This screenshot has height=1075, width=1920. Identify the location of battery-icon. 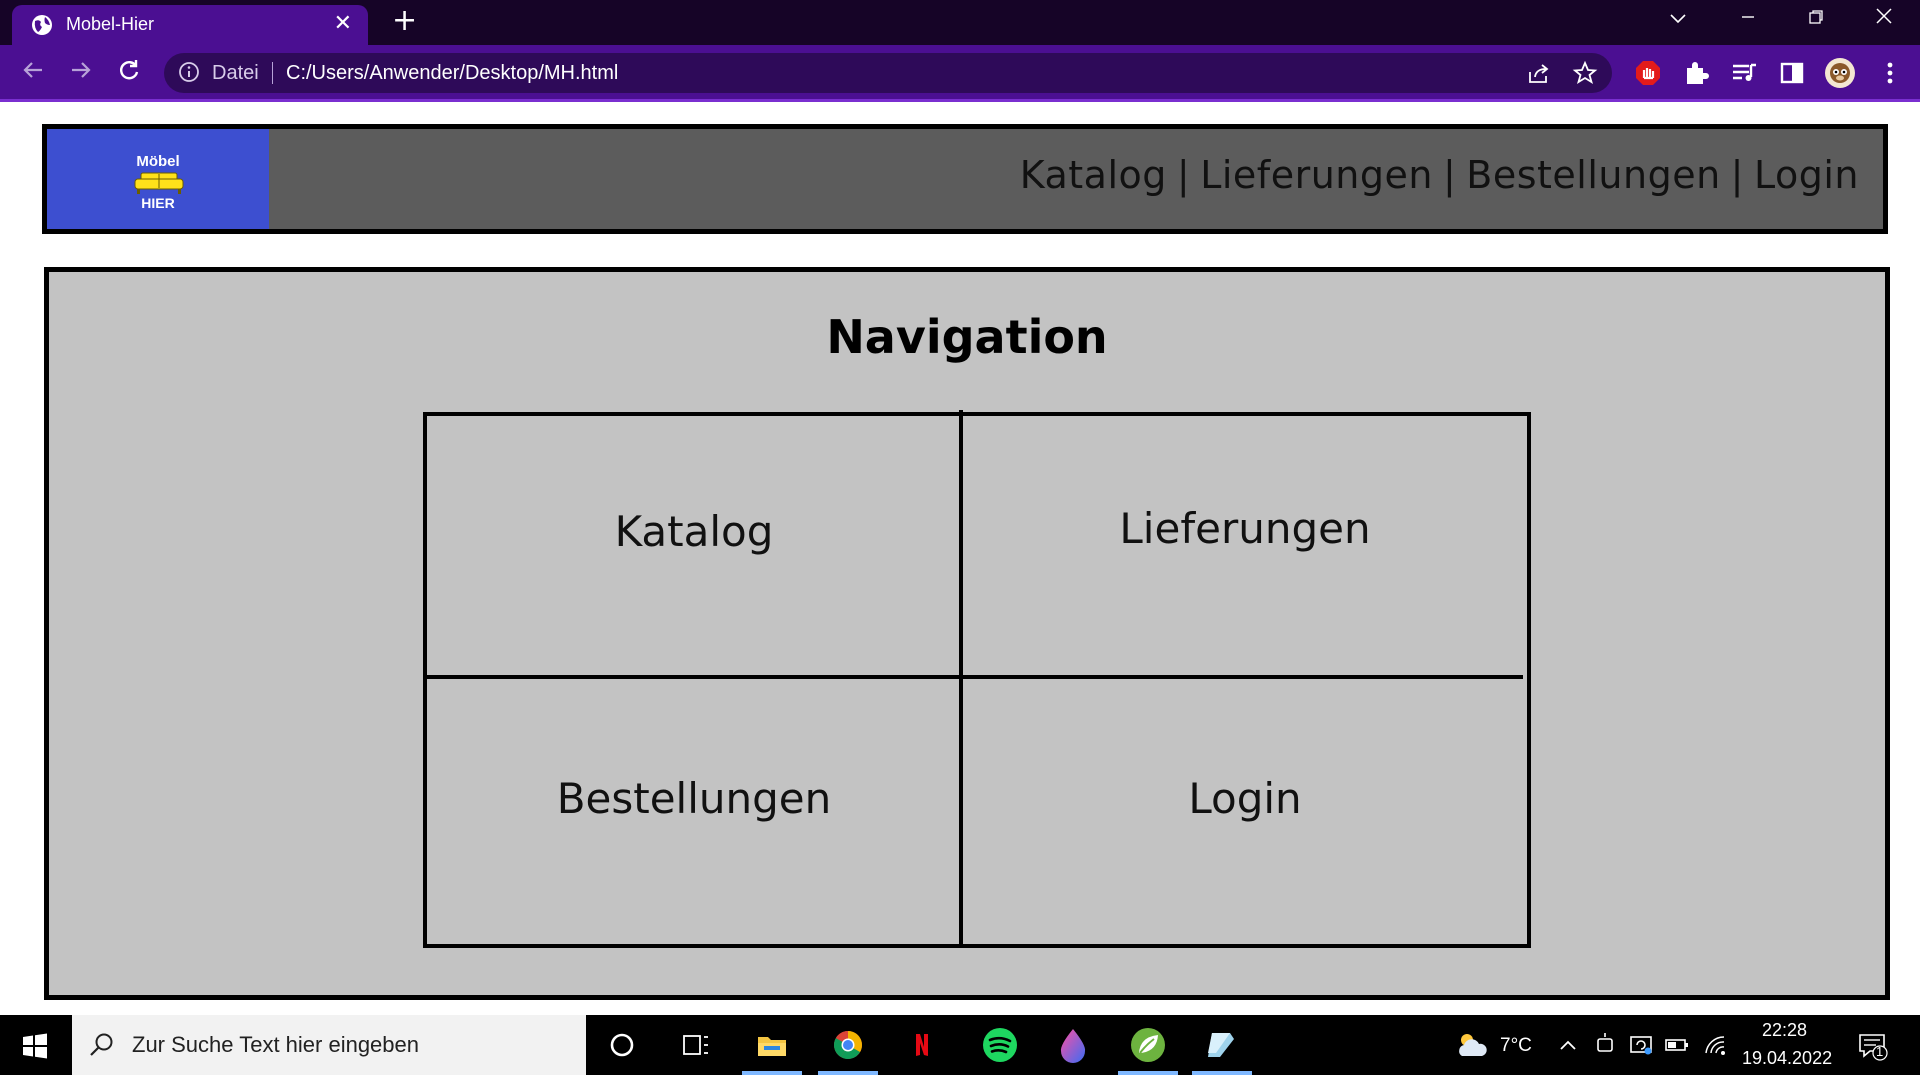
(1677, 1045).